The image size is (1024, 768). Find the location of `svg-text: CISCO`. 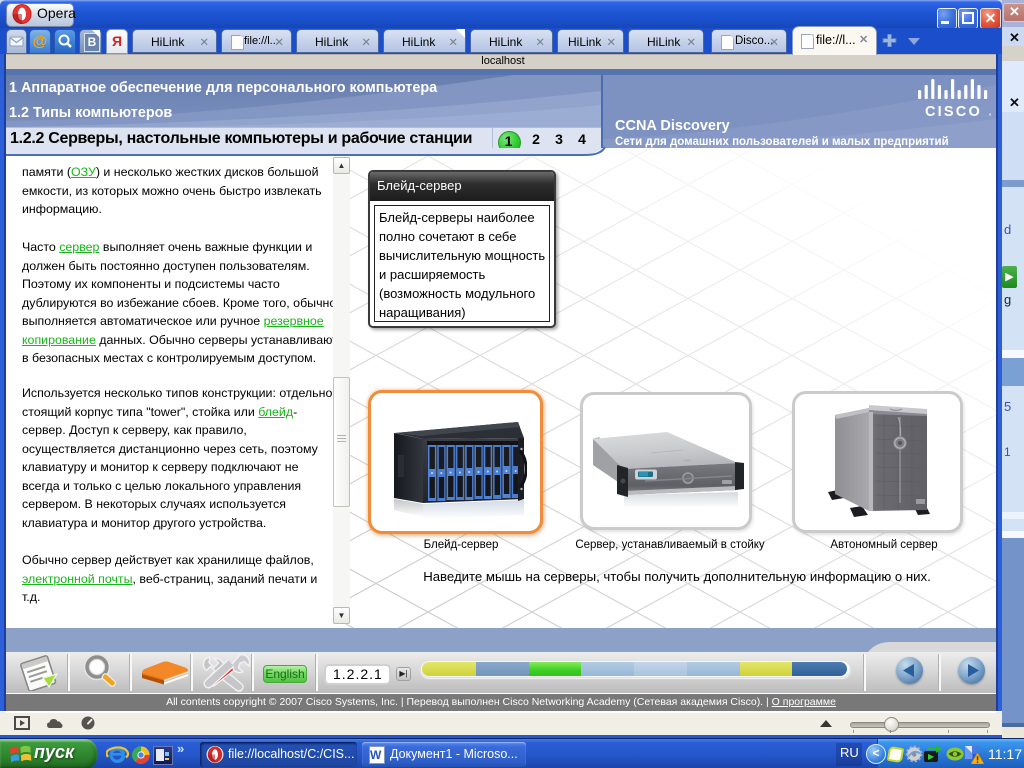

svg-text: CISCO is located at coordinates (953, 112).